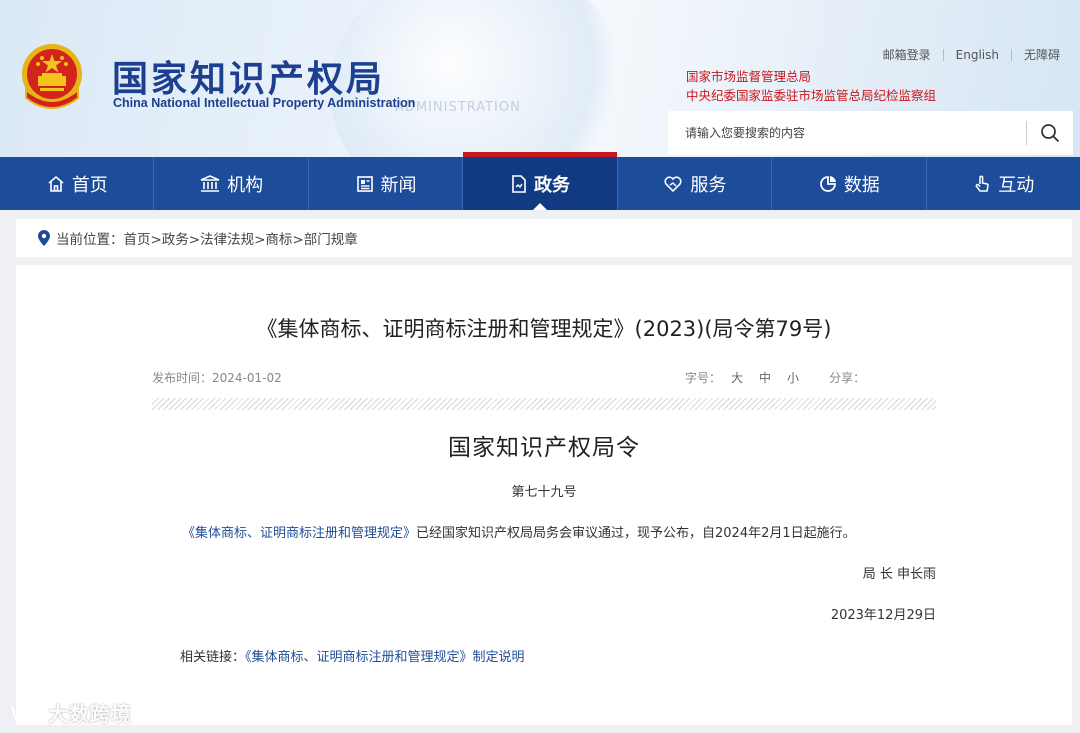 Image resolution: width=1080 pixels, height=733 pixels. What do you see at coordinates (56, 183) in the screenshot?
I see `home-icon` at bounding box center [56, 183].